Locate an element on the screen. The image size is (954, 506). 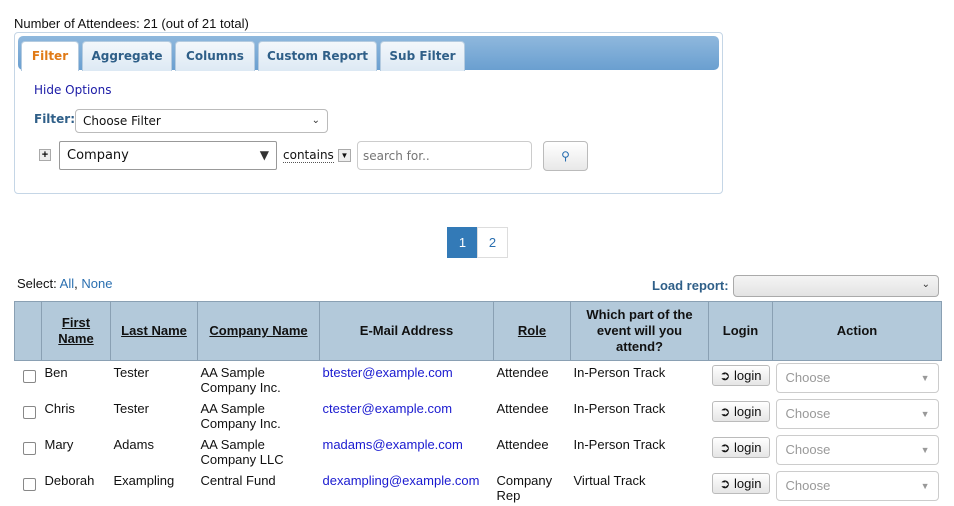
header-first-name: First Name is located at coordinates (76, 331).